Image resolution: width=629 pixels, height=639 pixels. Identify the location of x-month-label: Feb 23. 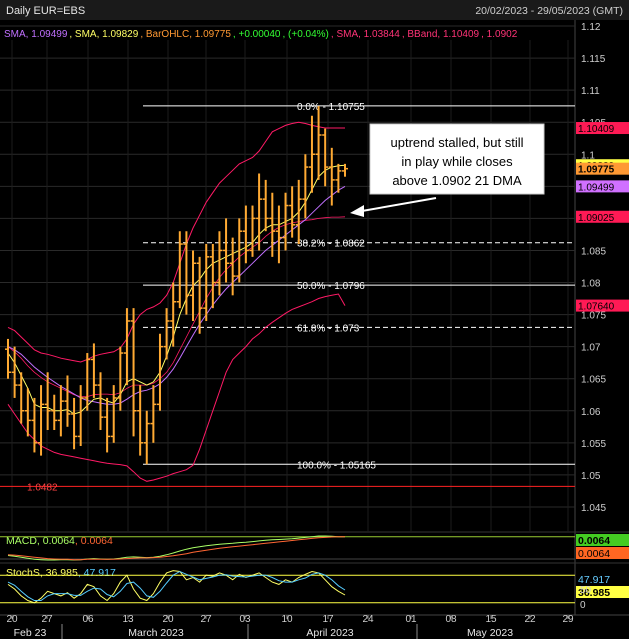
(30, 633).